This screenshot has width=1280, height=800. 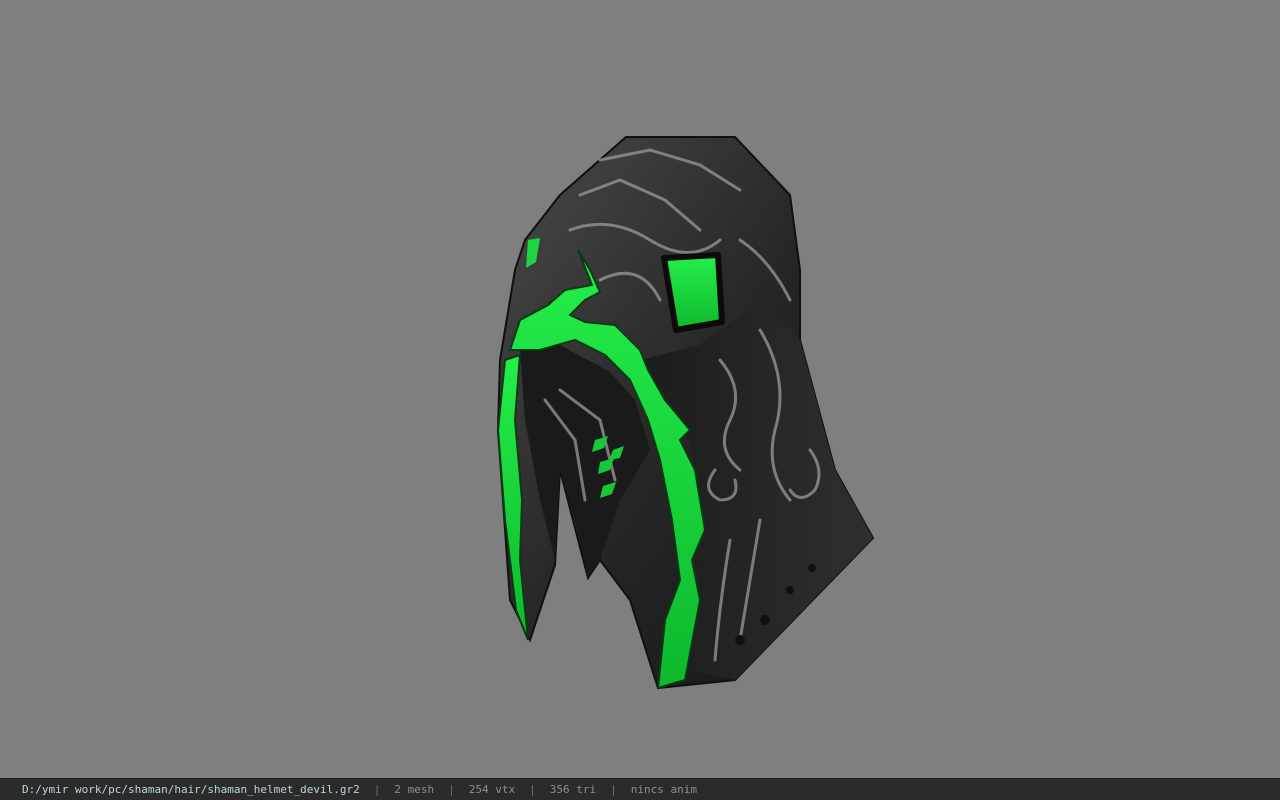 I want to click on animation-status: nincs anim, so click(x=663, y=789).